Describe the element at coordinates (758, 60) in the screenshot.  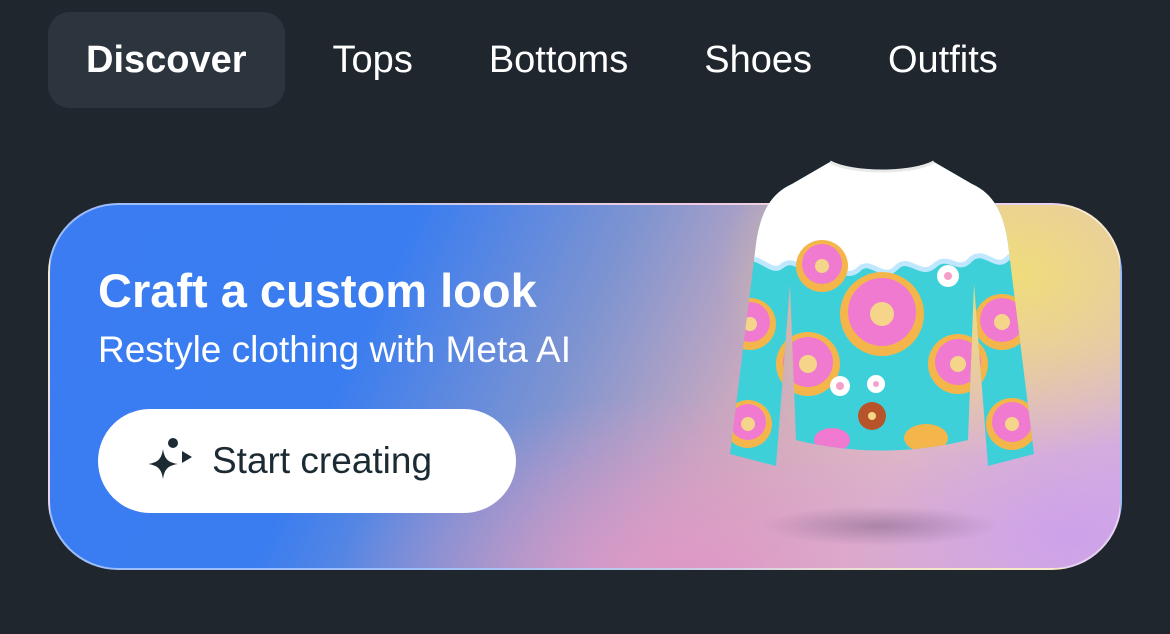
I see `tab-shoes: Shoes` at that location.